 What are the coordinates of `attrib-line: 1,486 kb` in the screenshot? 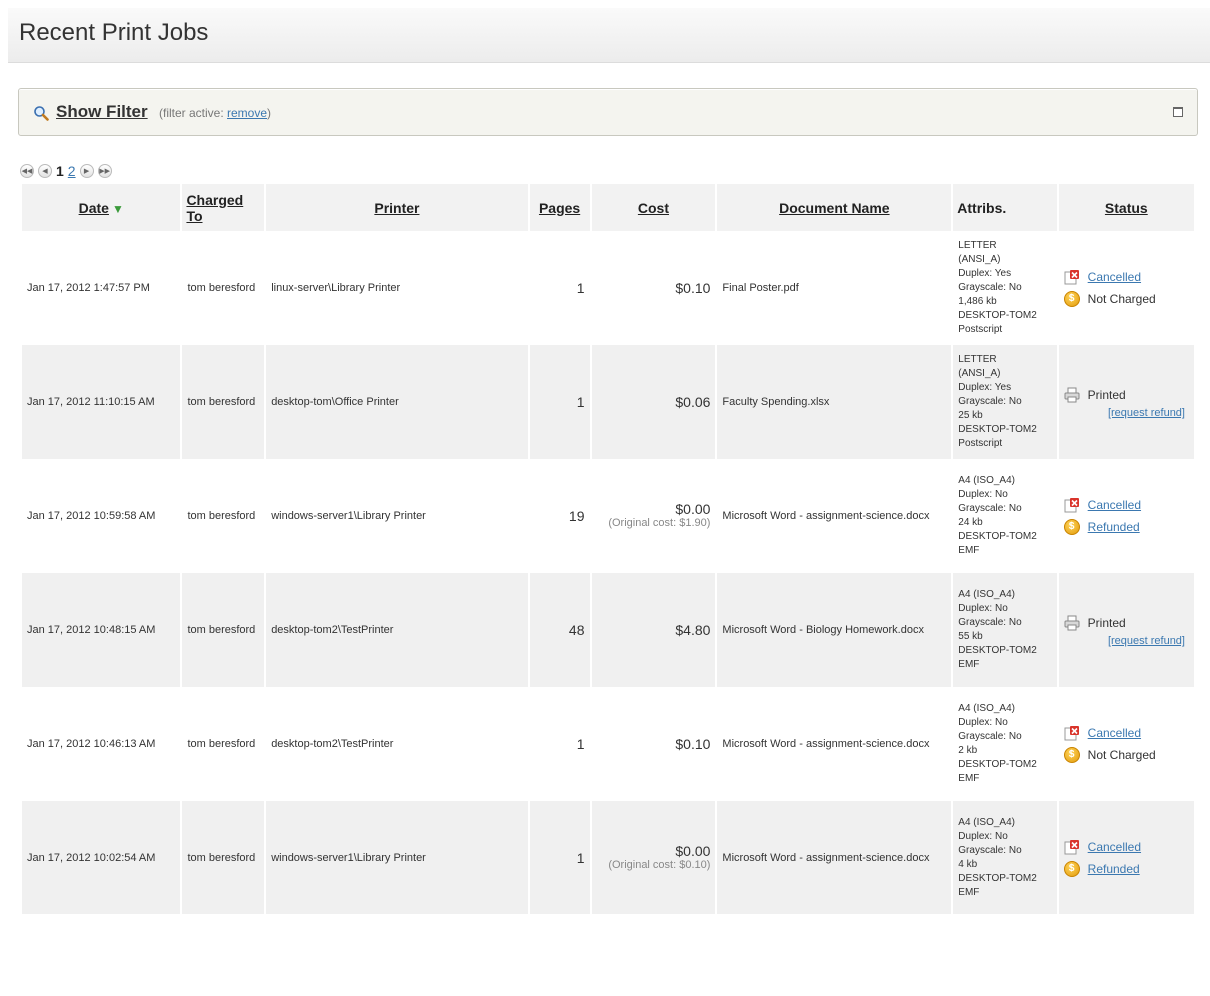 It's located at (977, 301).